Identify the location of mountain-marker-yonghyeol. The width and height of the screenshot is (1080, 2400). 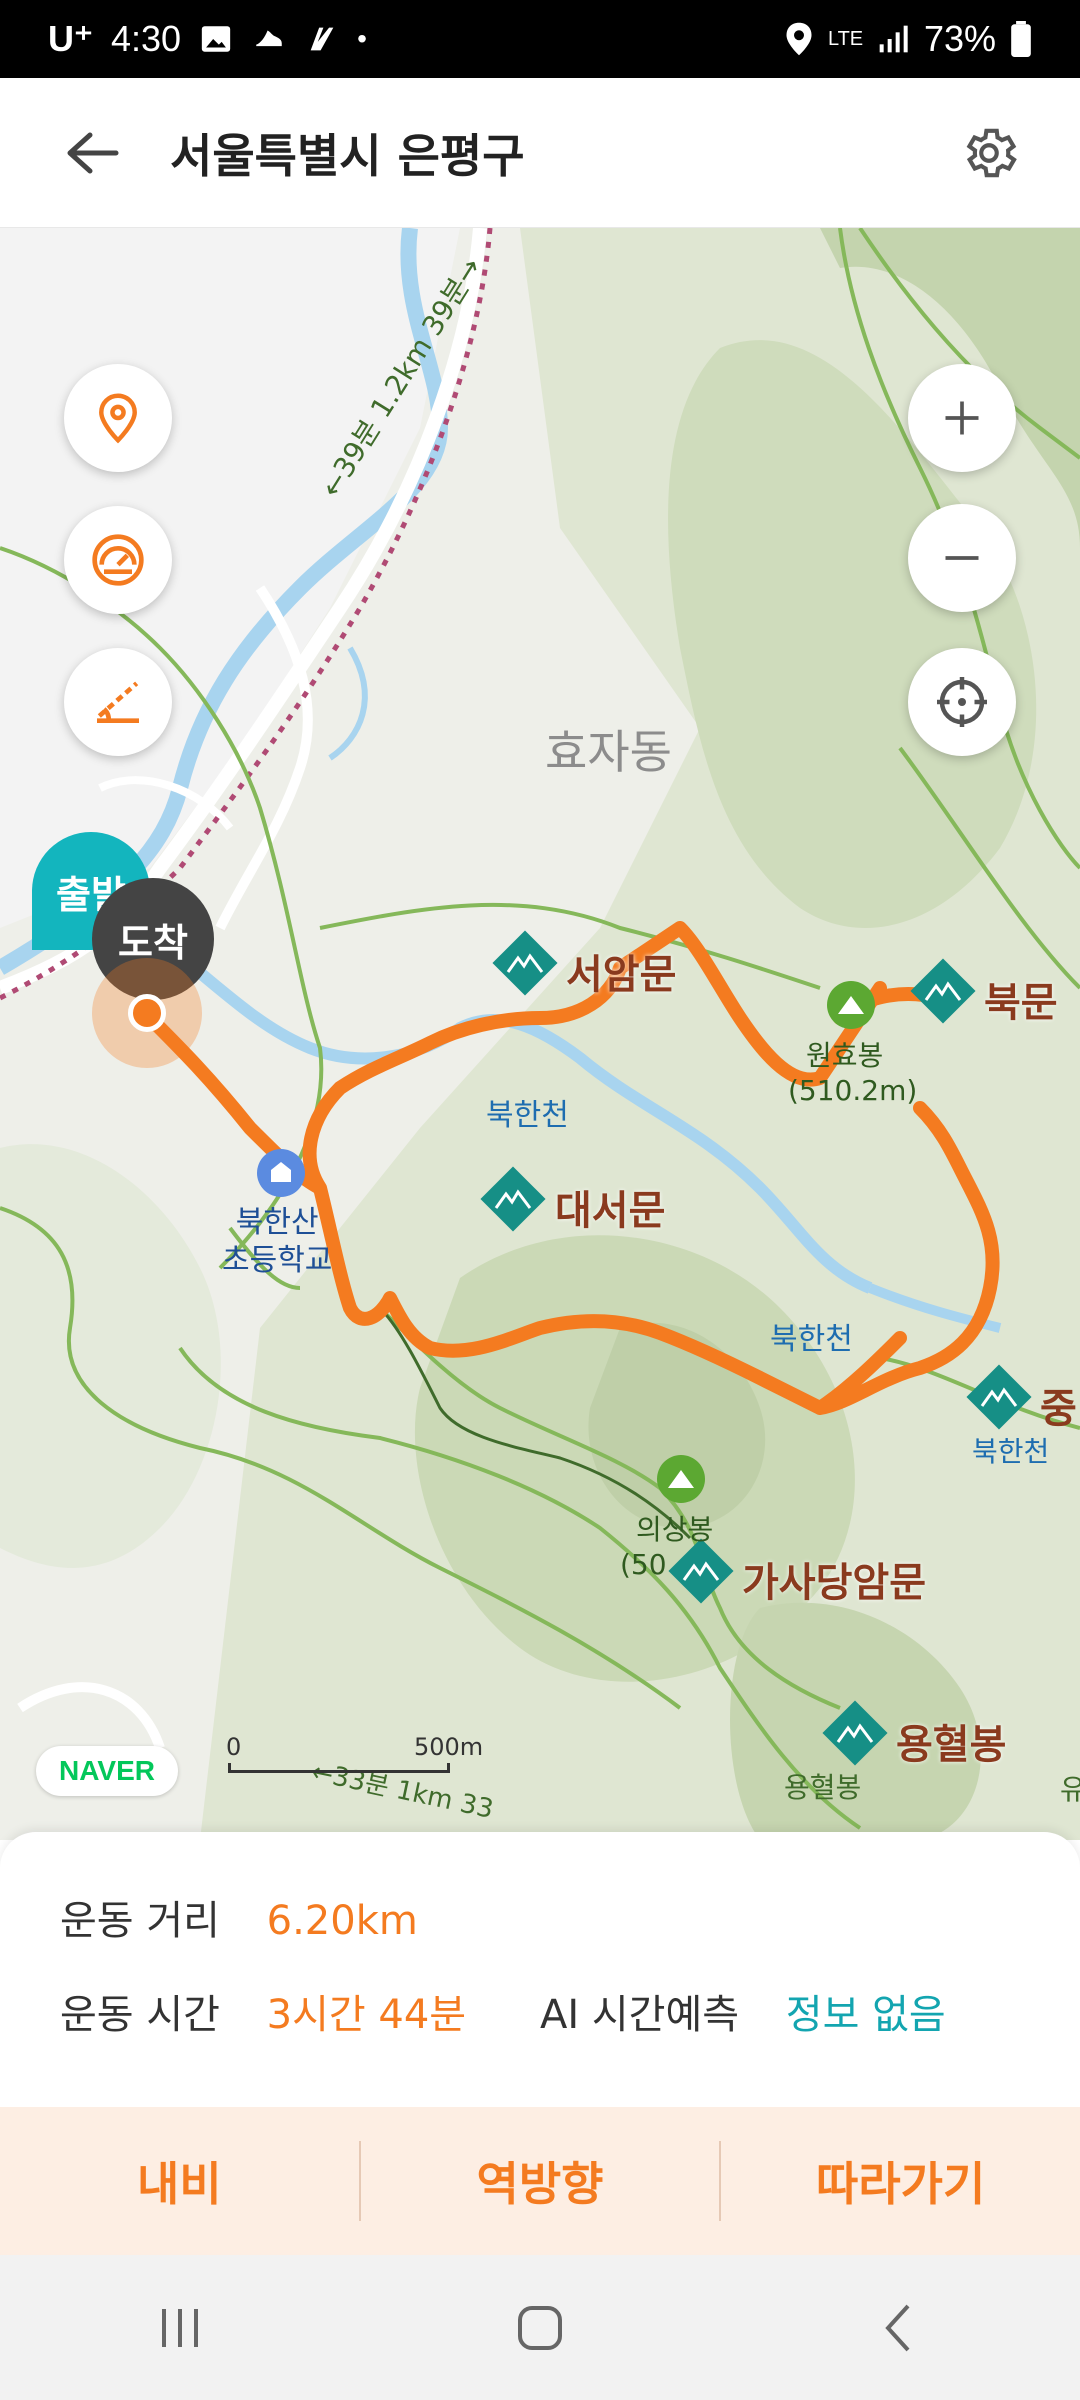
(855, 1733).